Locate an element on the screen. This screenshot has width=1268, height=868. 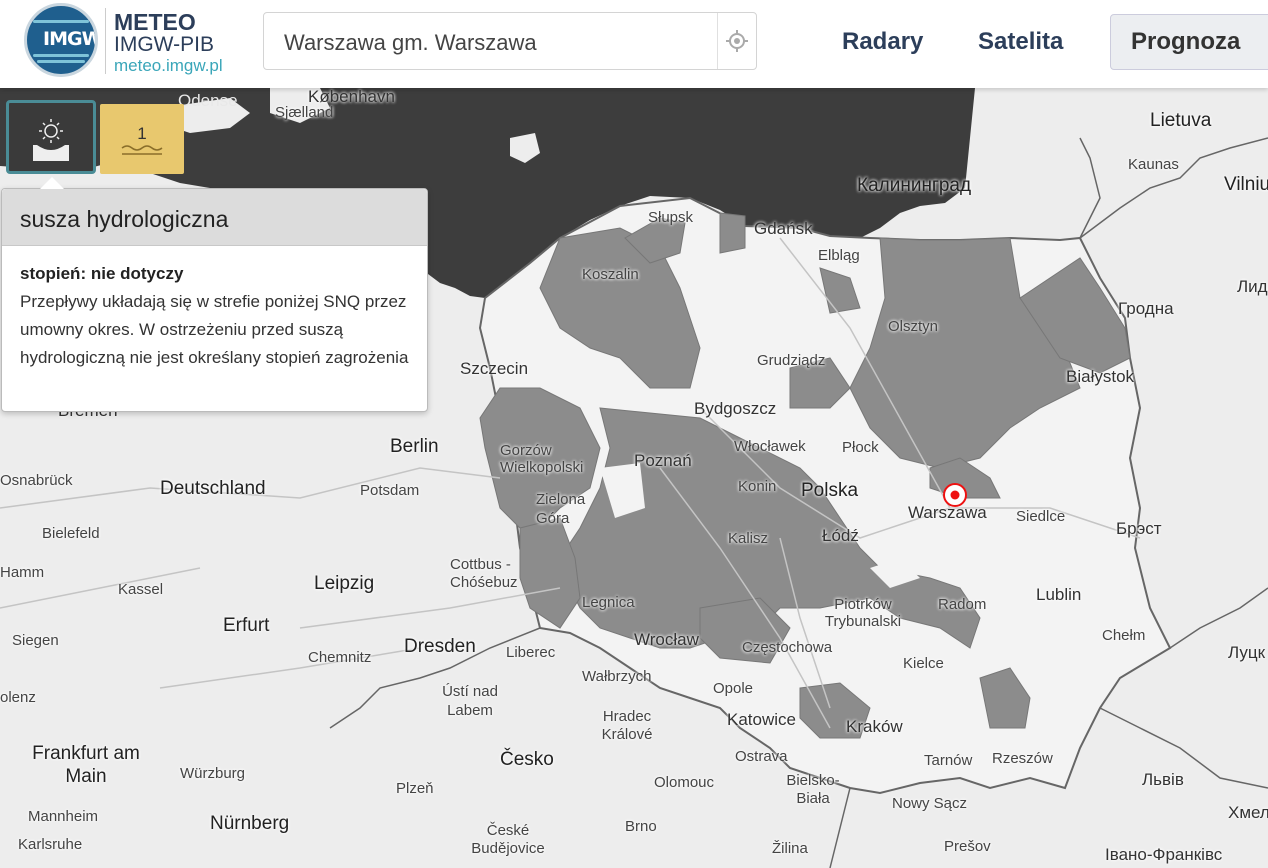
drought-warning-button is located at coordinates (51, 137).